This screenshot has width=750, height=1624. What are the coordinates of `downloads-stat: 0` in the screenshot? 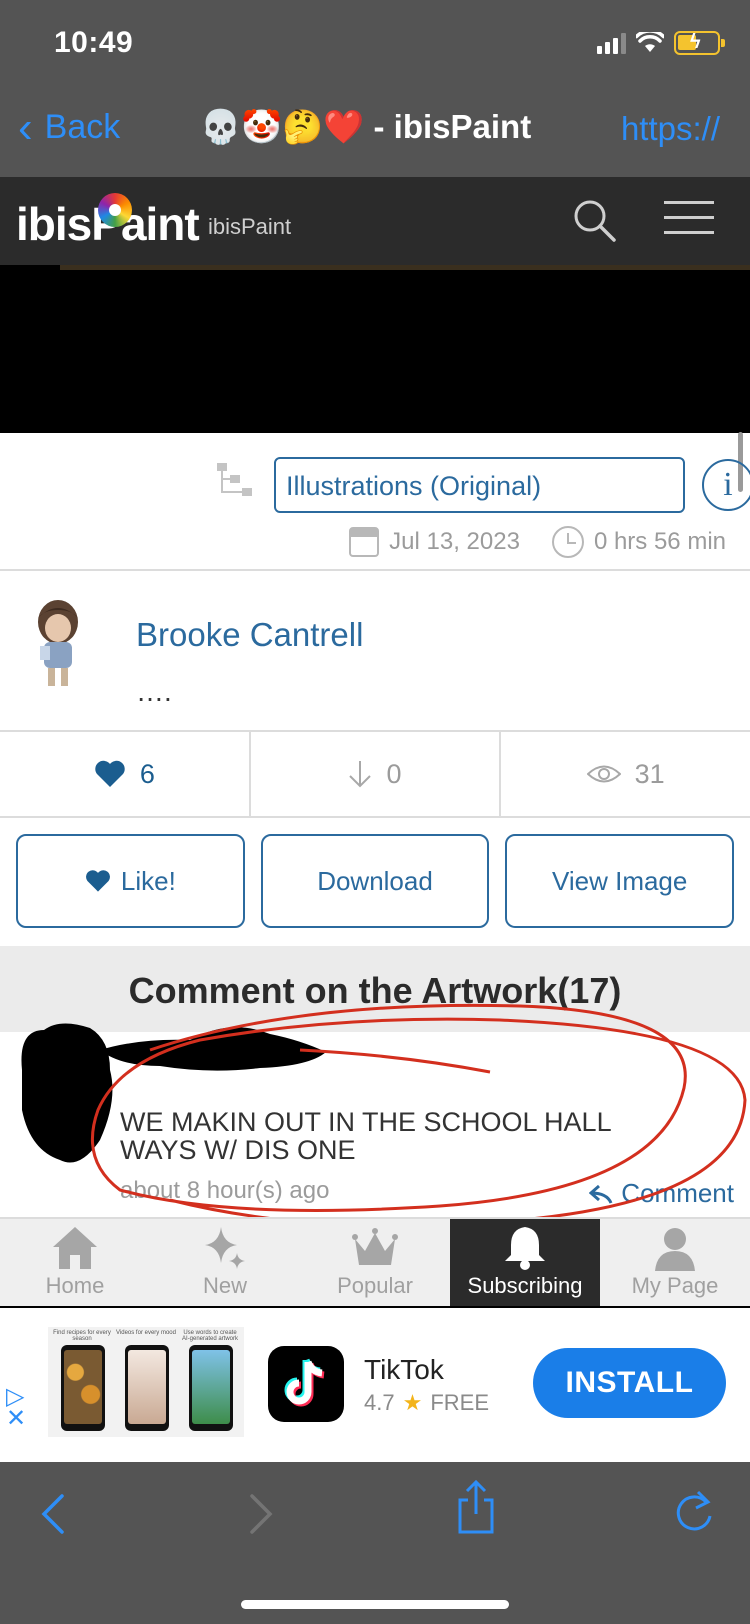 It's located at (376, 774).